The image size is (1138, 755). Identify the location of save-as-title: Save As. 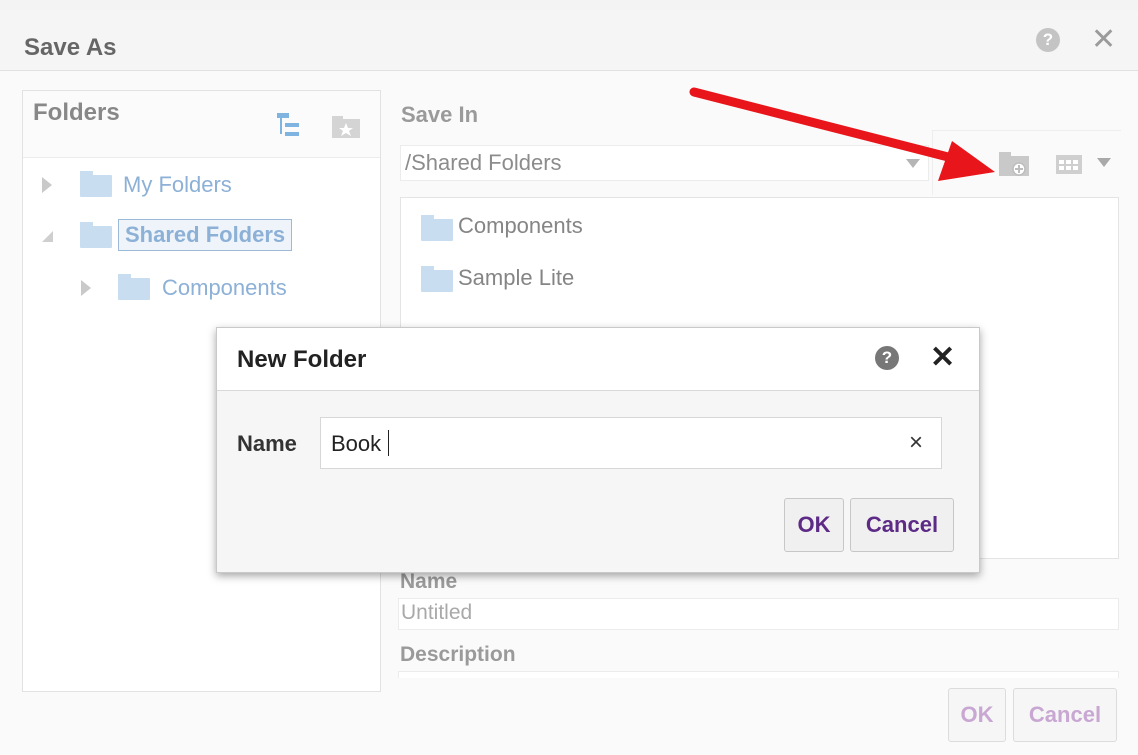
(70, 47).